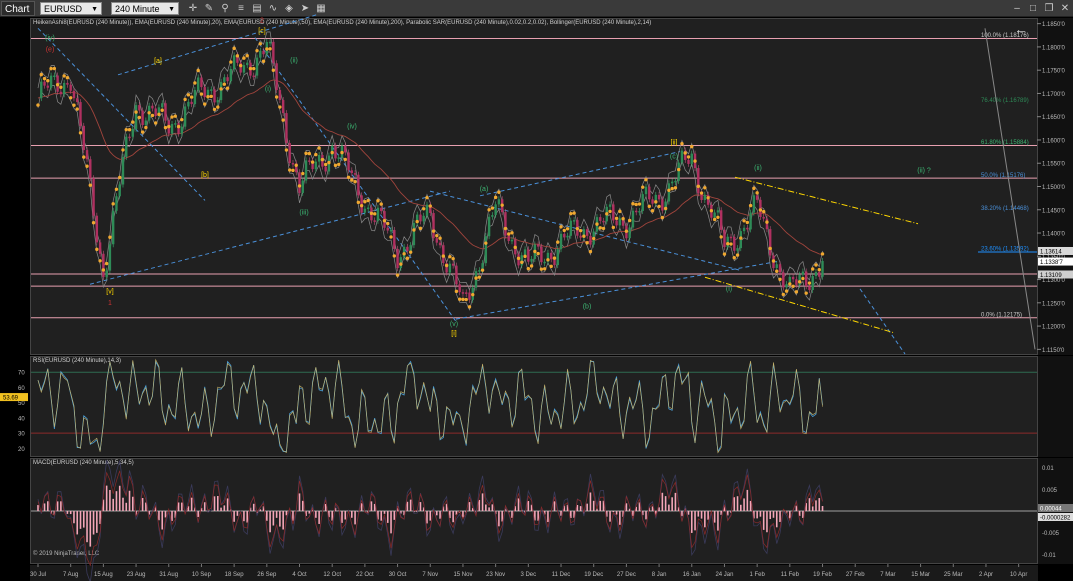 The height and width of the screenshot is (581, 1073). What do you see at coordinates (209, 8) in the screenshot?
I see `draw-icon: ✎` at bounding box center [209, 8].